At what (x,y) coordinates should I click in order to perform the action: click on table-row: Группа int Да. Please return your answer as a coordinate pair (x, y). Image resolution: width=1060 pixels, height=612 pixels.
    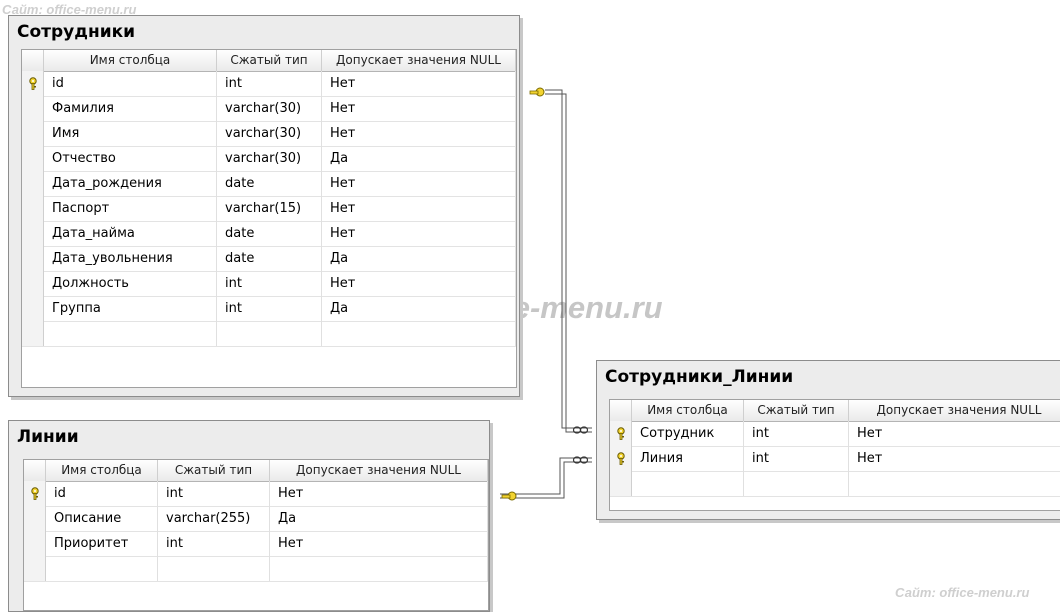
    Looking at the image, I should click on (269, 309).